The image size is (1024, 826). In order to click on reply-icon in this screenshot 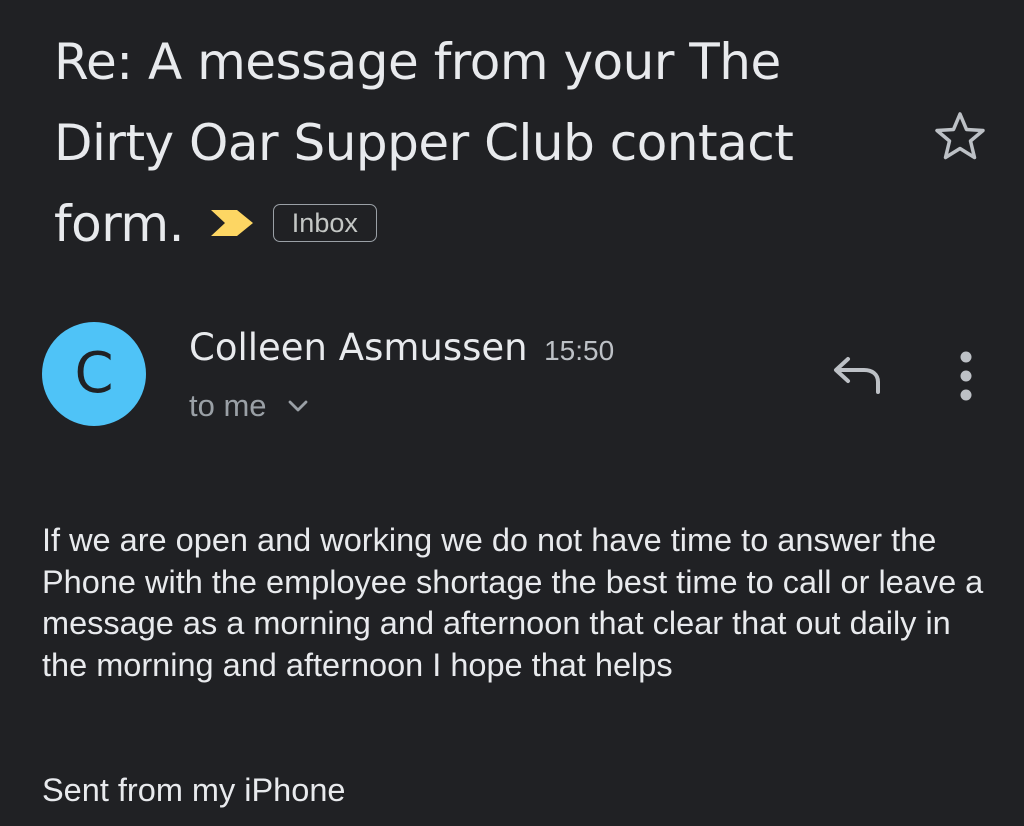, I will do `click(857, 378)`.